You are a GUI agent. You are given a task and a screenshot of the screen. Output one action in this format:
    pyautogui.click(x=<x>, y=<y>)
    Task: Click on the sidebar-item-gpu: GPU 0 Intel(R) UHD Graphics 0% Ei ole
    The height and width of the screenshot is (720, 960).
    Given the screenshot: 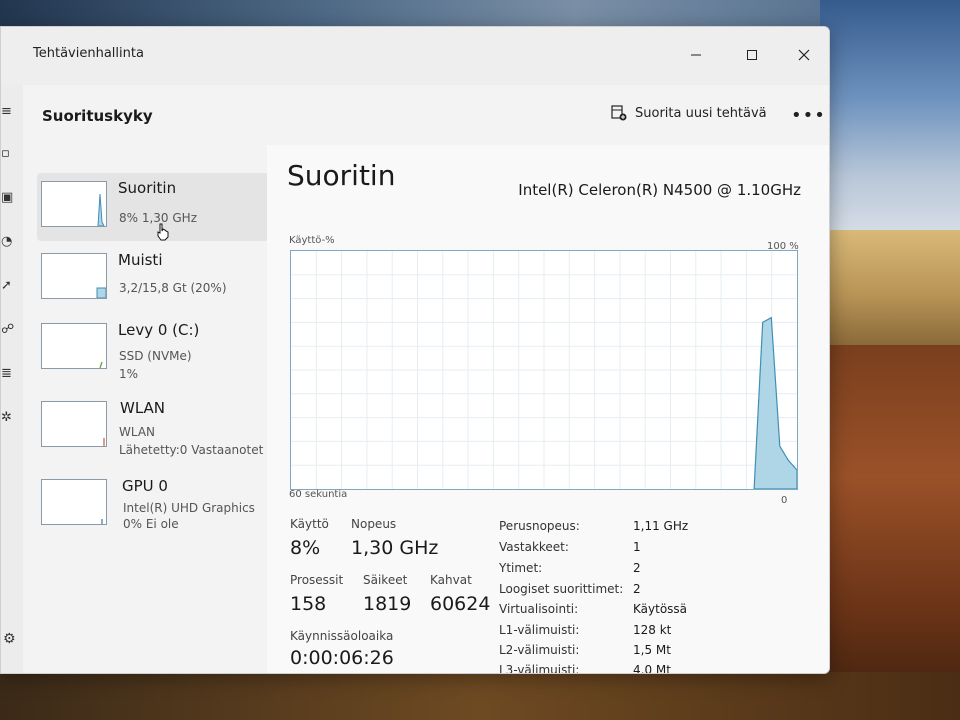 What is the action you would take?
    pyautogui.click(x=153, y=505)
    